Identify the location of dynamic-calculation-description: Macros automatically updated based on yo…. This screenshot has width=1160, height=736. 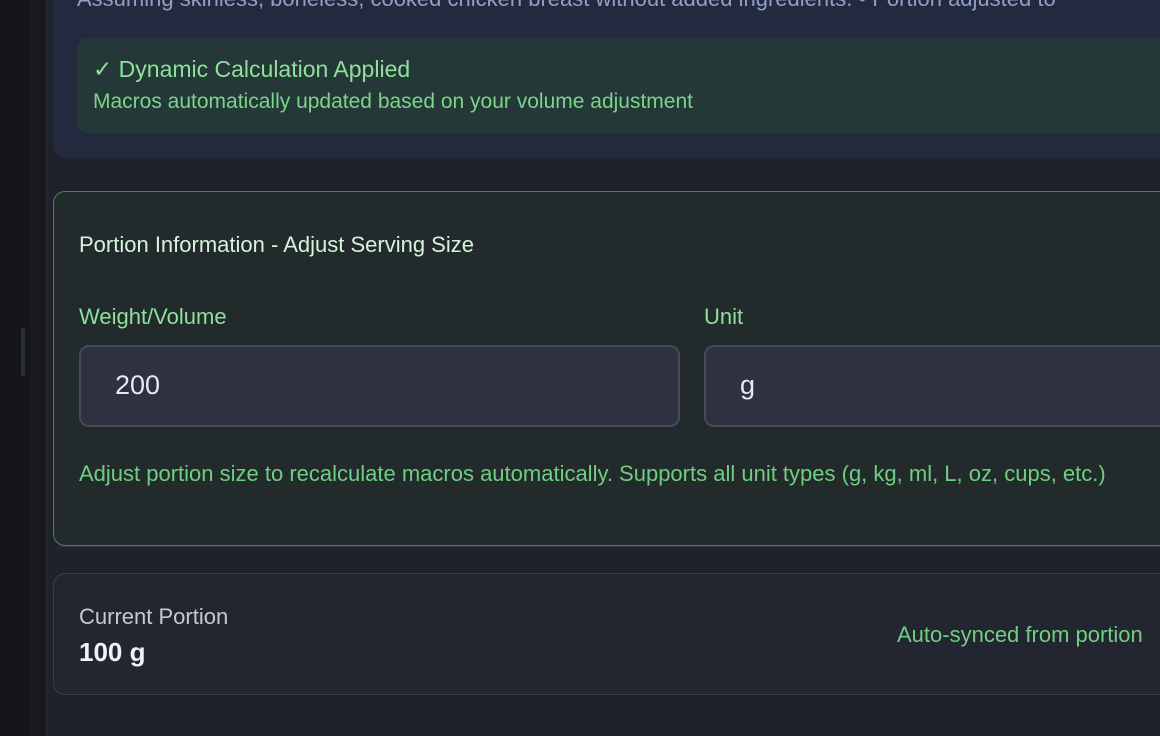
(393, 101).